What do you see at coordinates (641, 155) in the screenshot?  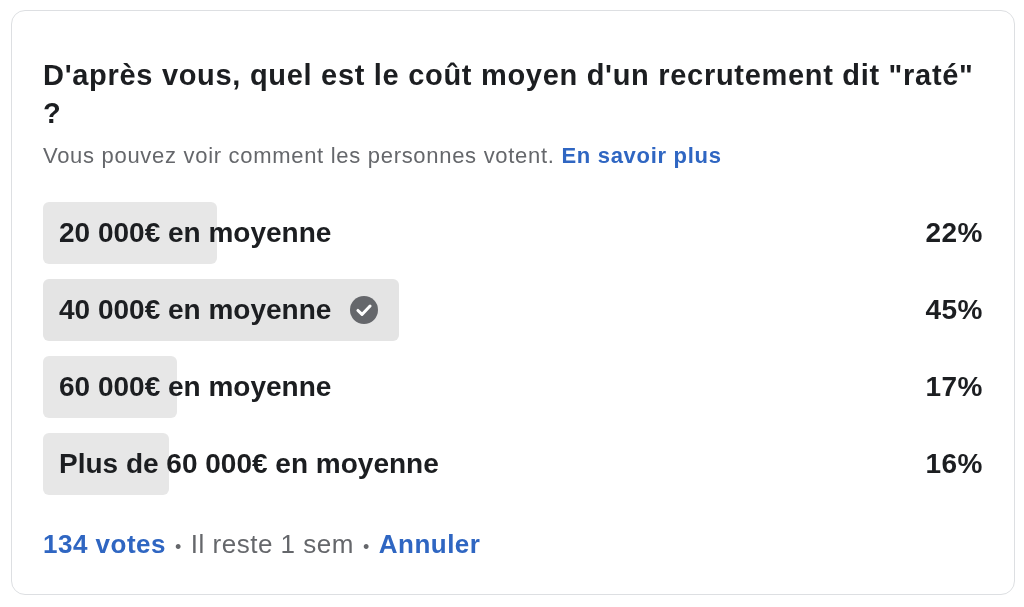 I see `learn-more-link: En savoir plus` at bounding box center [641, 155].